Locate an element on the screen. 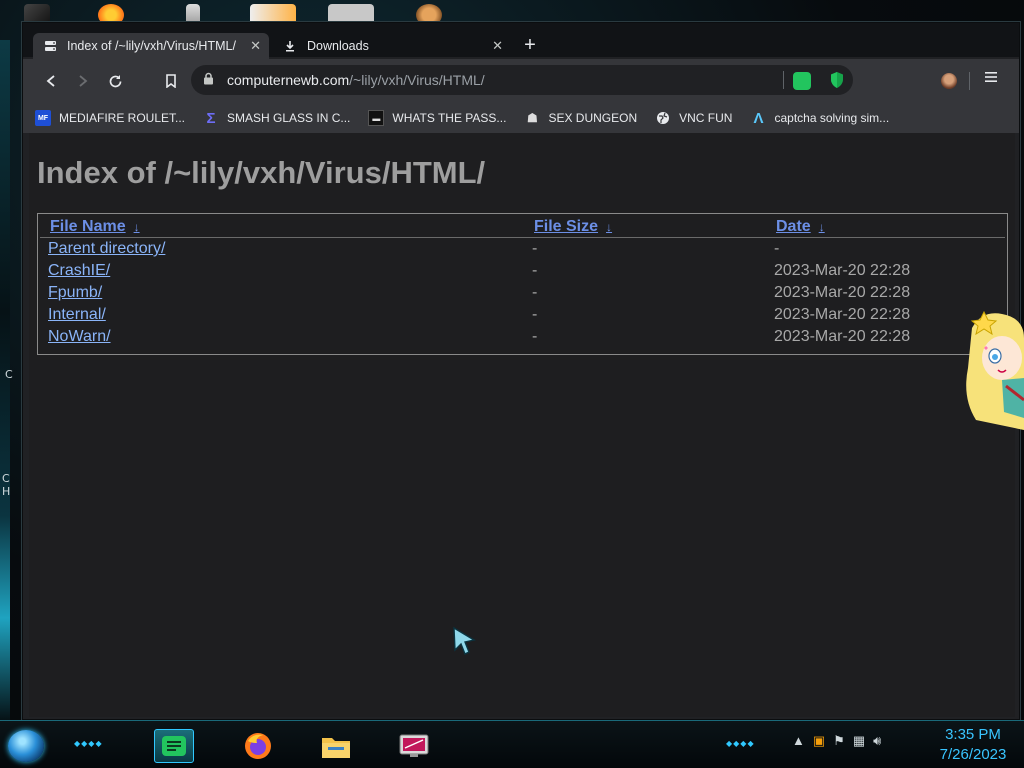 Image resolution: width=1024 pixels, height=768 pixels. toolbar: computernewb.com/~lily/vxh/Virus/HTML/ is located at coordinates (521, 81).